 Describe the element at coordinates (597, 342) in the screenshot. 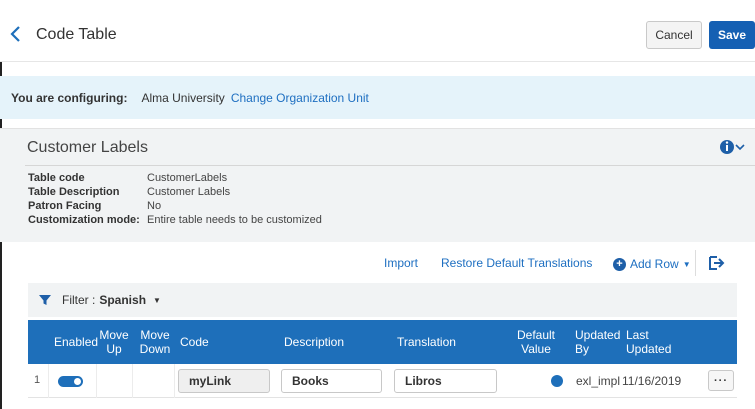

I see `column-header-updated-by: Updated By` at that location.